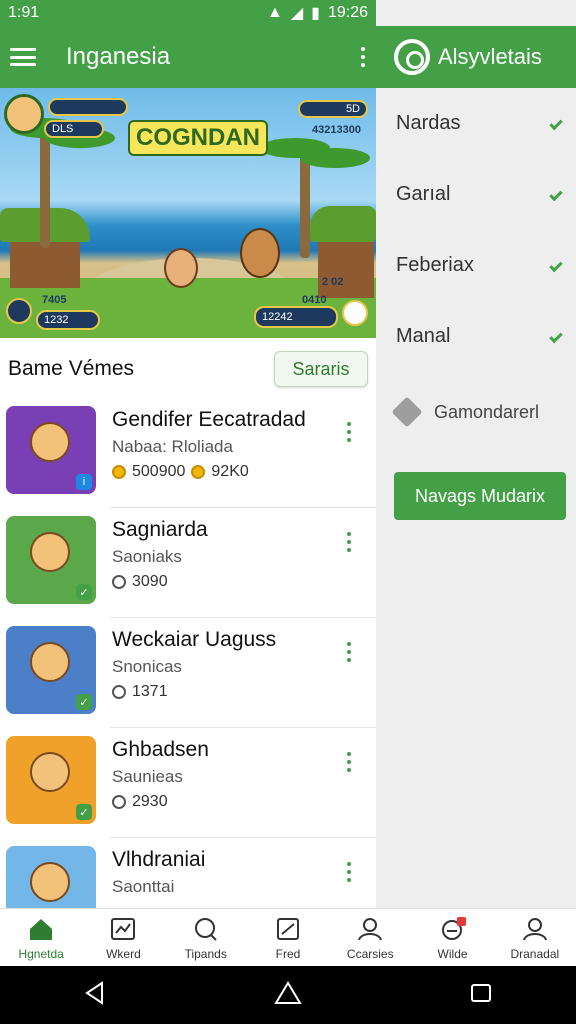 The image size is (576, 1024). Describe the element at coordinates (84, 592) in the screenshot. I see `check-badge-icon: ✓` at that location.